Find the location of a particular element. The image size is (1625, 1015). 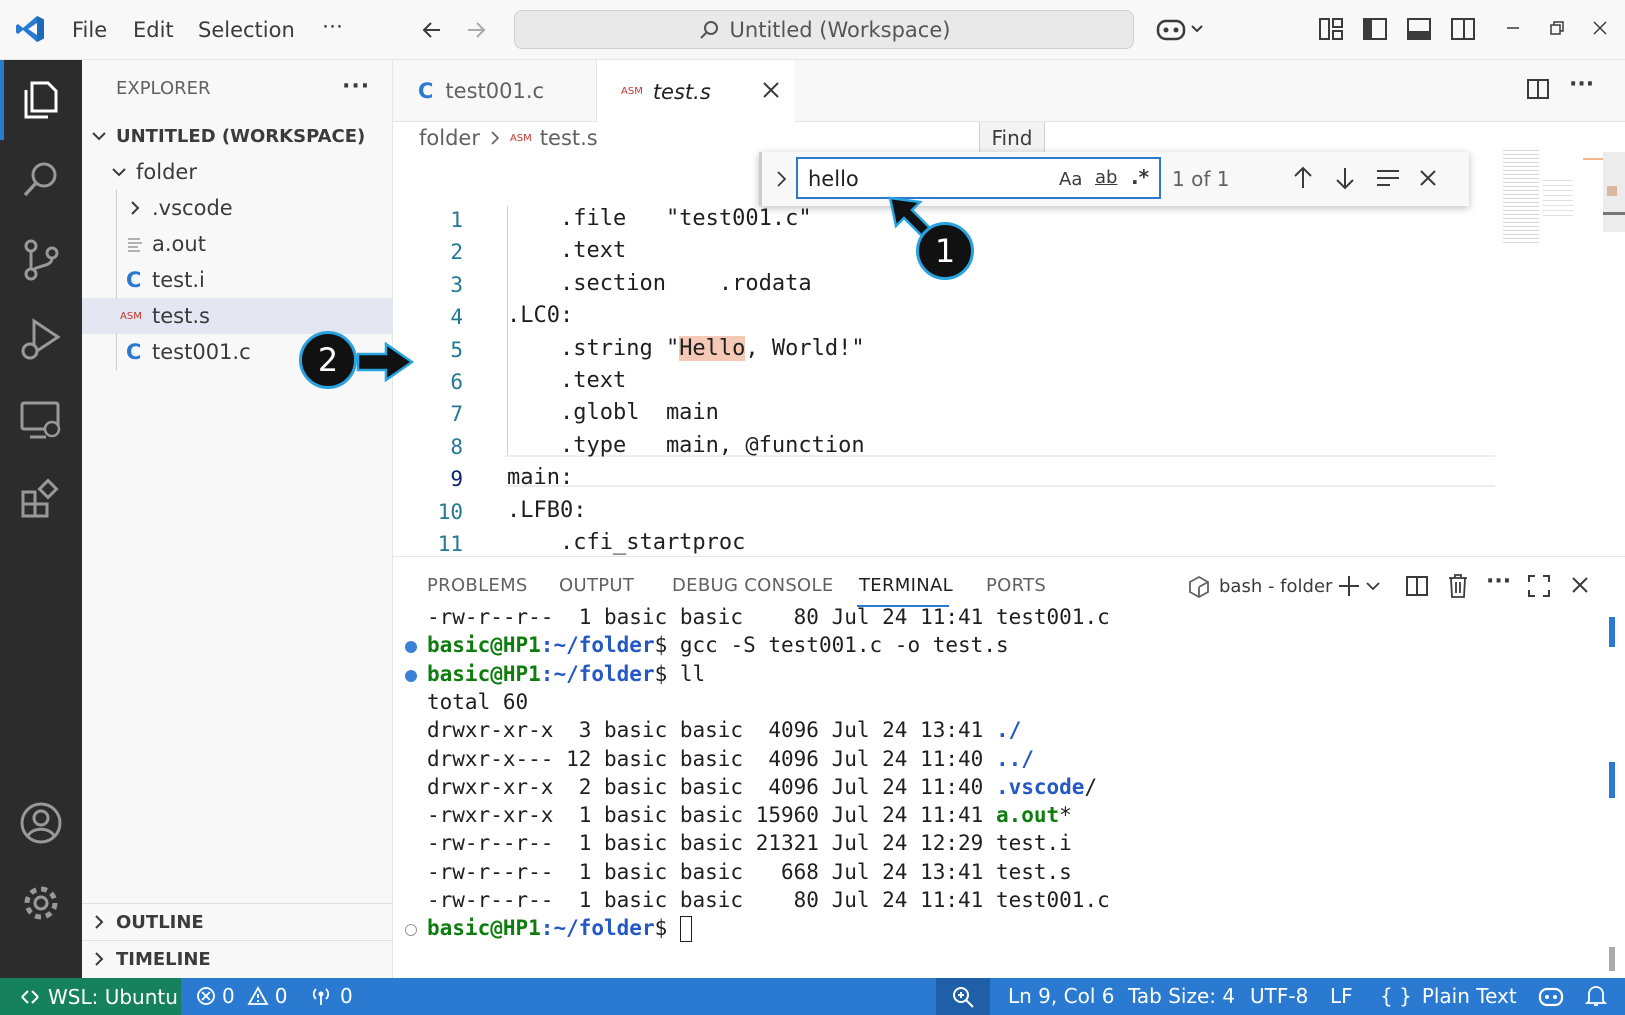

bell-icon is located at coordinates (1596, 996).